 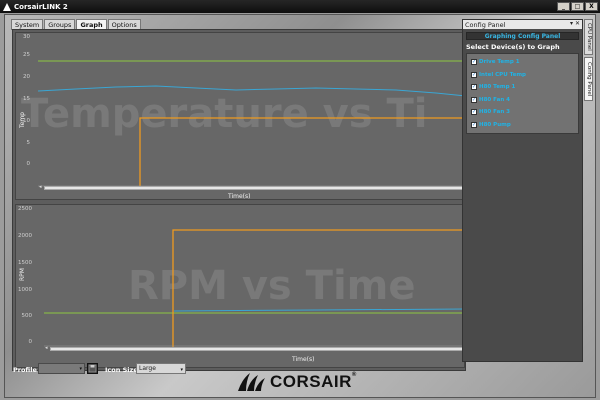 I want to click on save-profile-button, so click(x=92, y=368).